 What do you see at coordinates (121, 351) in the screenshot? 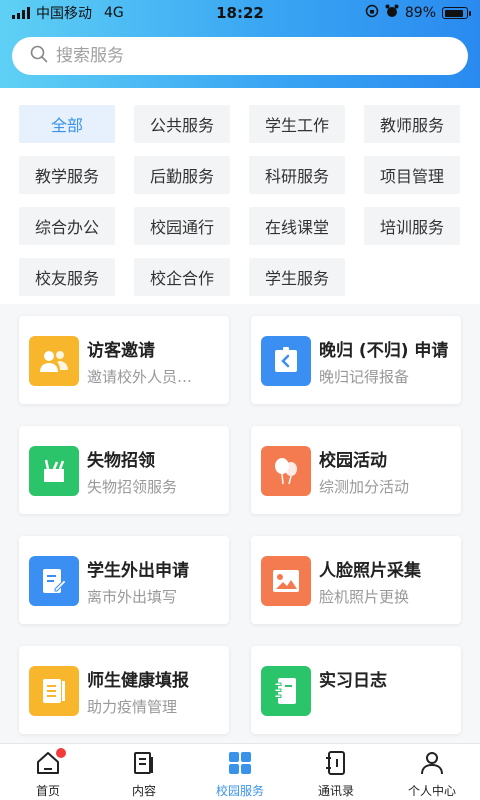
I see `service-title: 访客邀请` at bounding box center [121, 351].